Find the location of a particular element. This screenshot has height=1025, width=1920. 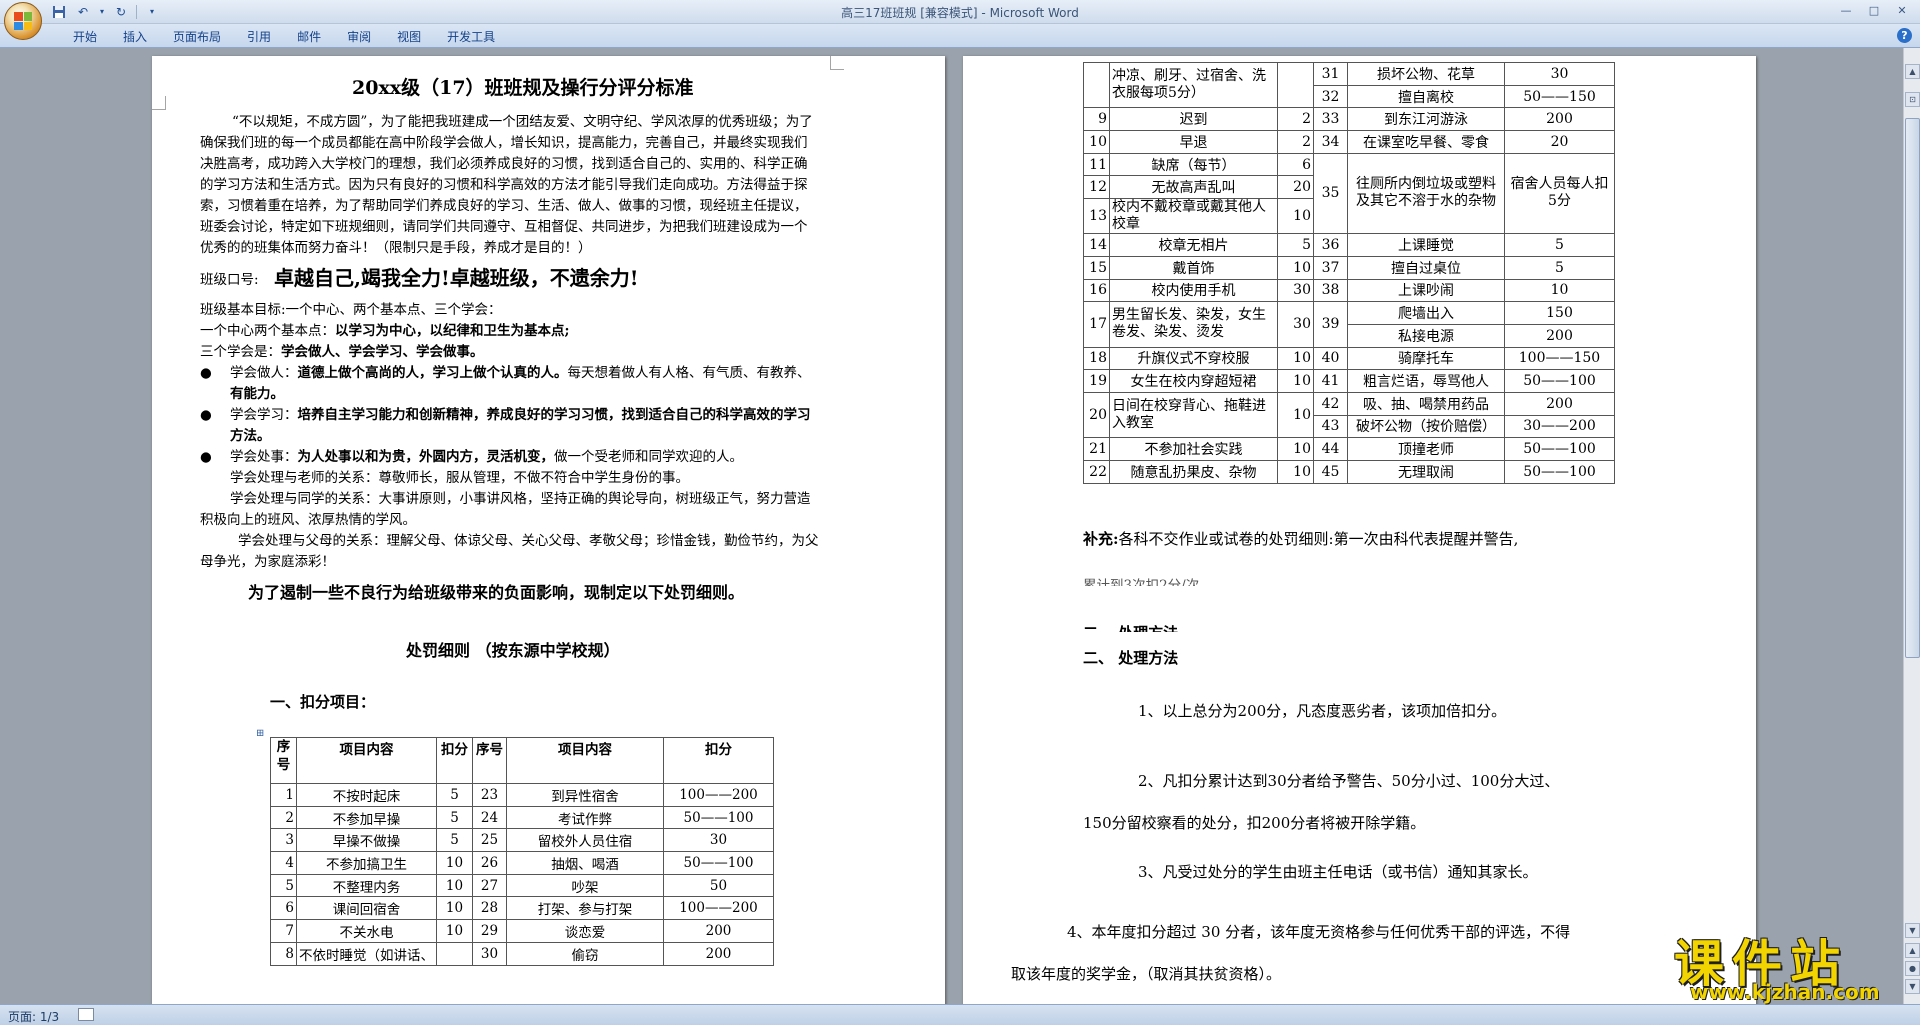

supplement-text: 各科不交作业或试卷的处罚细则:第一次由科代表提醒并警告, is located at coordinates (1318, 539).